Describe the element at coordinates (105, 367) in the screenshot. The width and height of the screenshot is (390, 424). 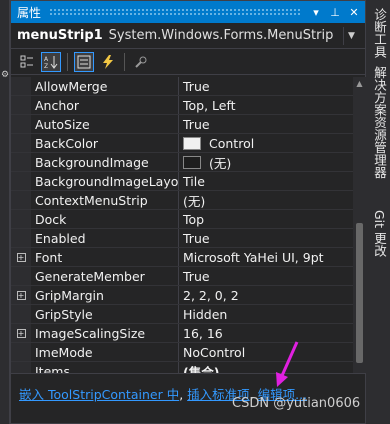
I see `property-name: Items` at that location.